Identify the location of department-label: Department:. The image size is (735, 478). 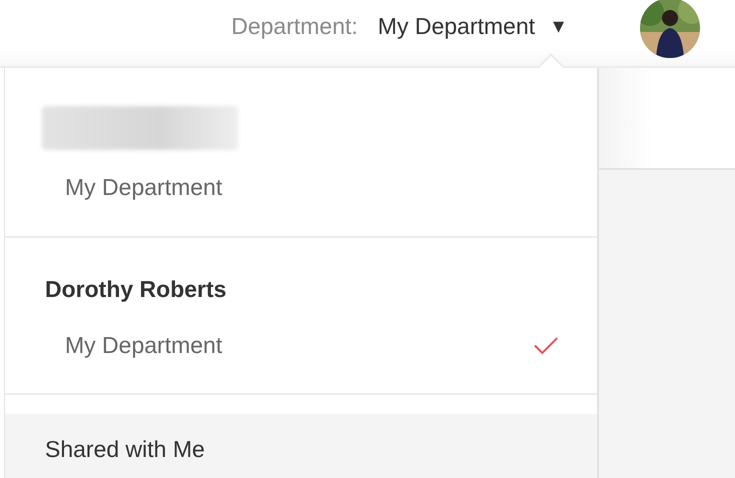
(294, 26).